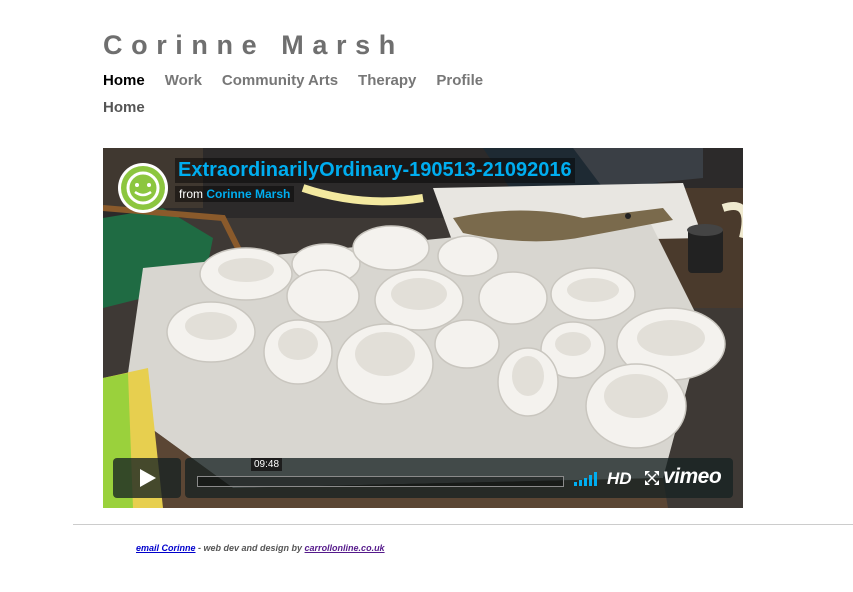 This screenshot has width=853, height=592. Describe the element at coordinates (345, 548) in the screenshot. I see `designer-link: carrollonline.co.uk` at that location.